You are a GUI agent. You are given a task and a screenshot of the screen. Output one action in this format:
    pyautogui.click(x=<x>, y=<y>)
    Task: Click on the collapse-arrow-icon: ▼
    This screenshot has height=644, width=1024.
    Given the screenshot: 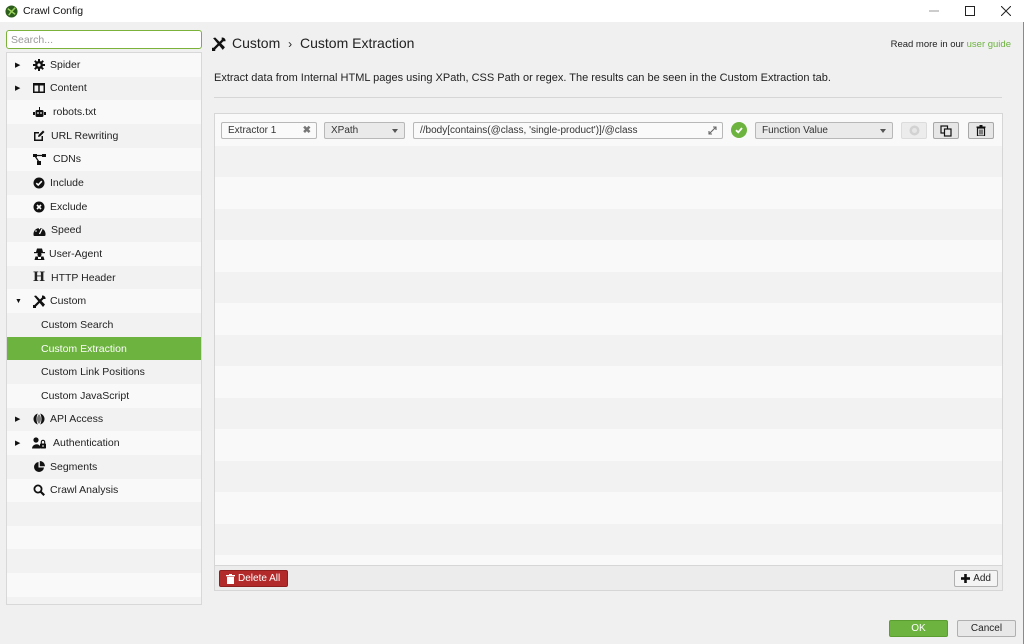 What is the action you would take?
    pyautogui.click(x=19, y=301)
    